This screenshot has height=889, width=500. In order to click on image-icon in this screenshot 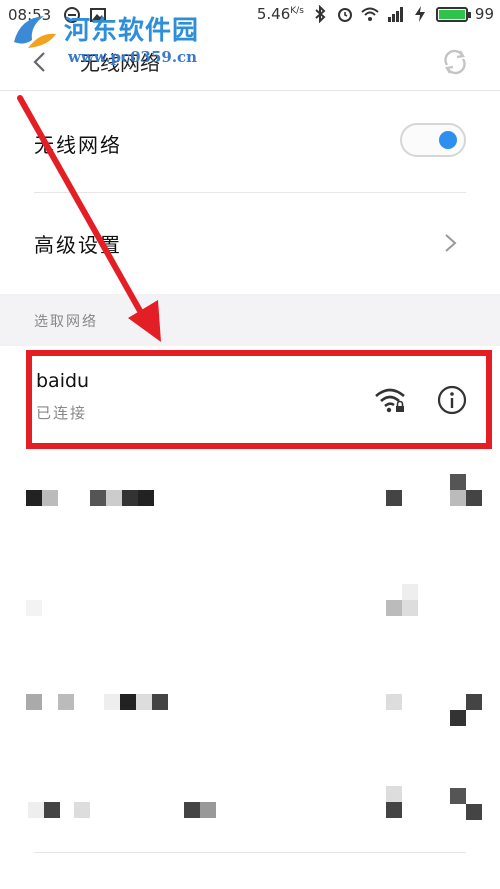, I will do `click(98, 15)`.